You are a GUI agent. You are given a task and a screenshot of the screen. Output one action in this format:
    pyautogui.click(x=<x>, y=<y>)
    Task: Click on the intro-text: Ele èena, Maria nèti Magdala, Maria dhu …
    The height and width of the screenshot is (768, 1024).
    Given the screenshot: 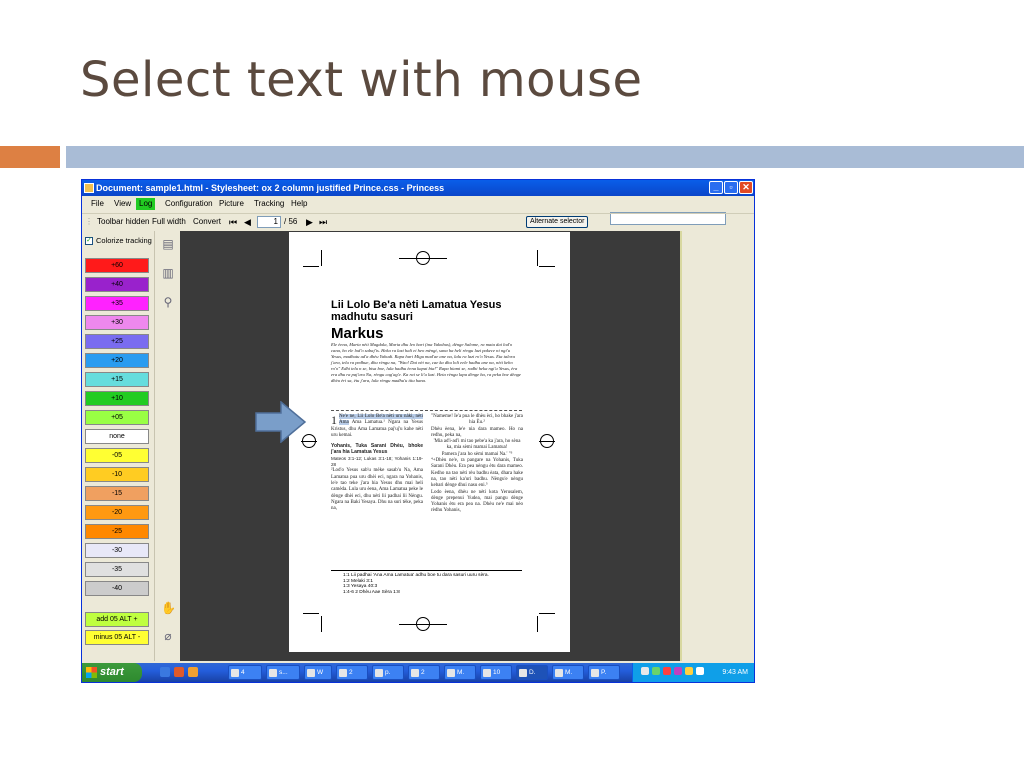 What is the action you would take?
    pyautogui.click(x=426, y=362)
    